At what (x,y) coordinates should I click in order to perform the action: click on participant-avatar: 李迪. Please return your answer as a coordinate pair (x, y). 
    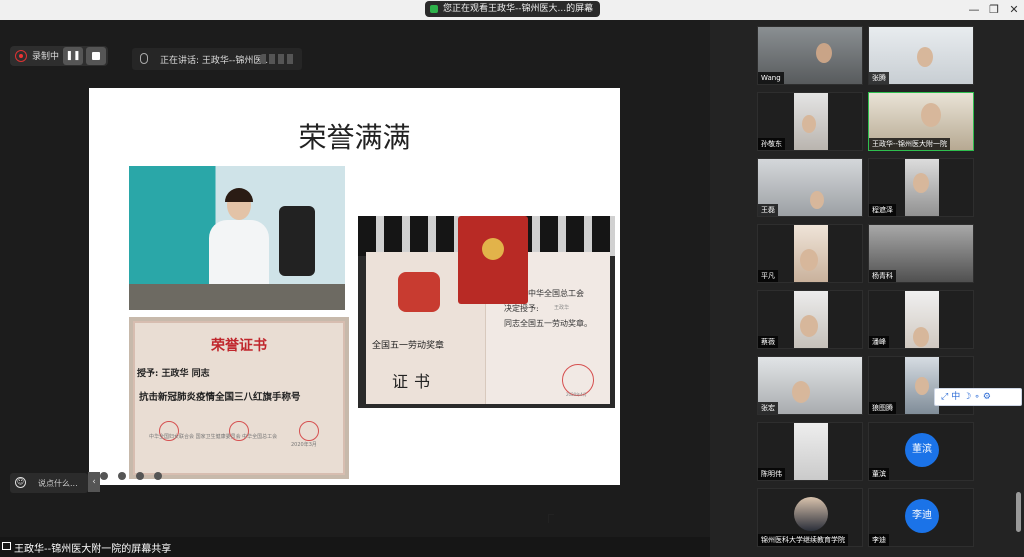
    Looking at the image, I should click on (922, 516).